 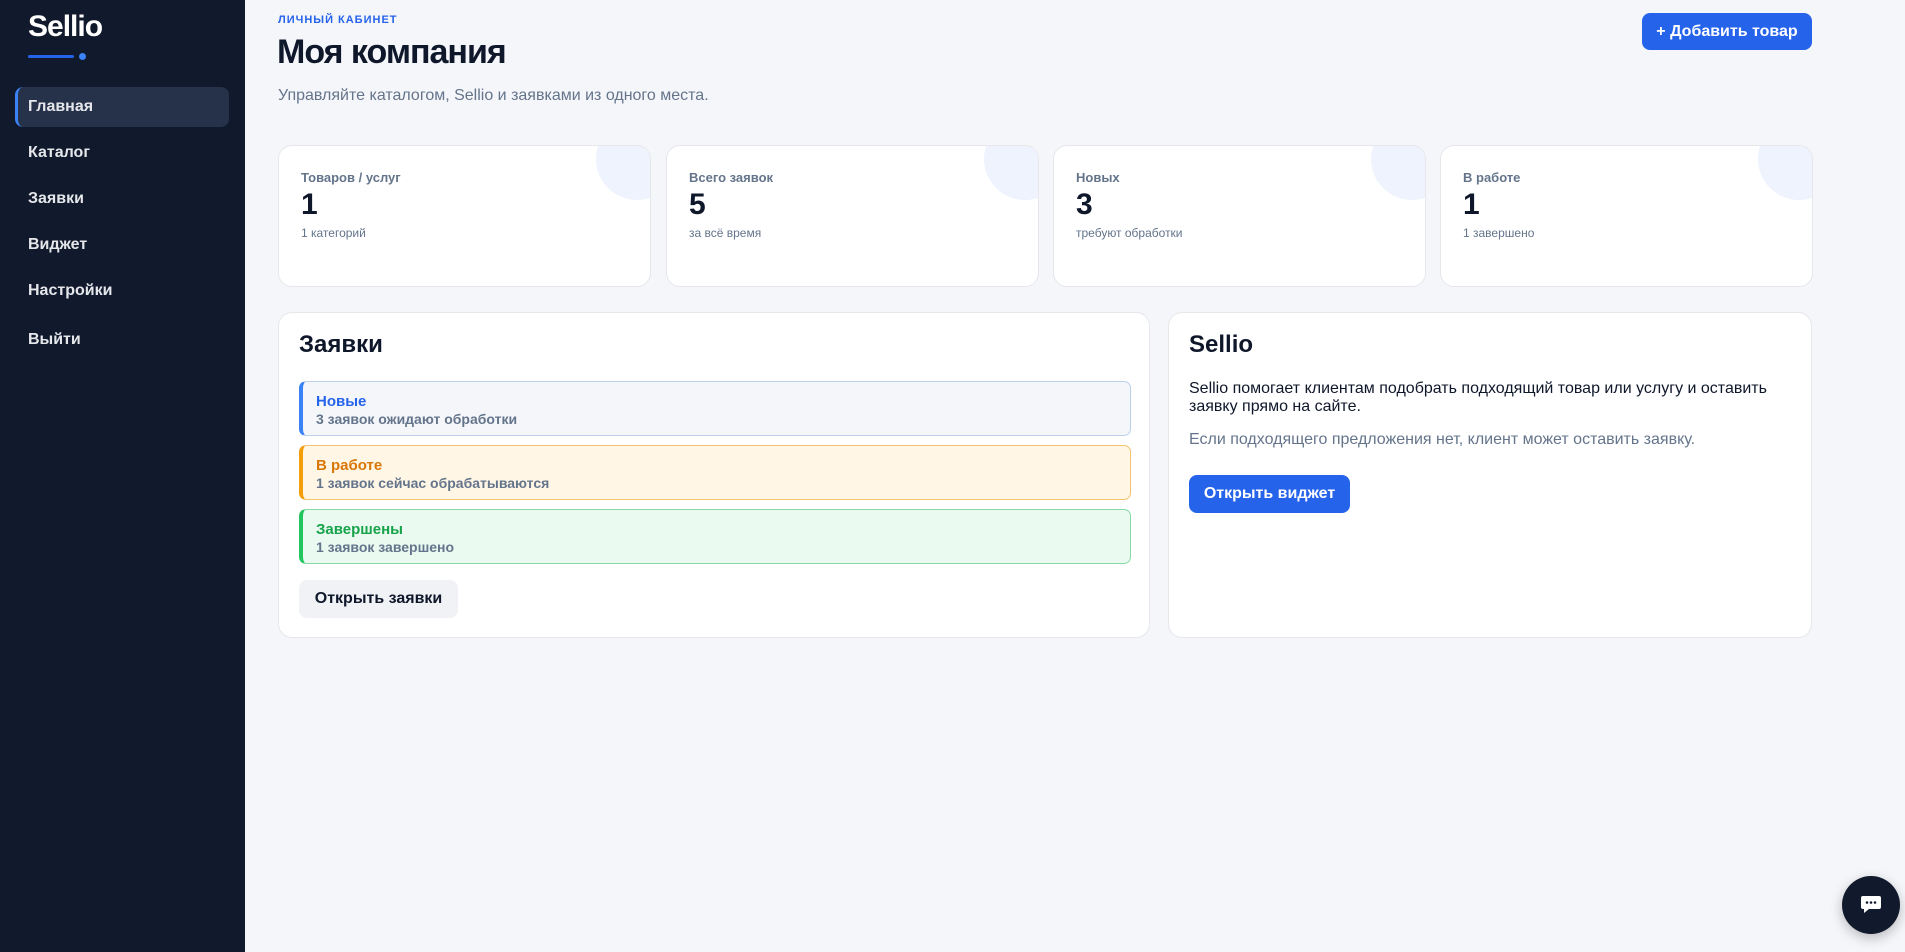 I want to click on status-title: В работе, so click(x=349, y=465).